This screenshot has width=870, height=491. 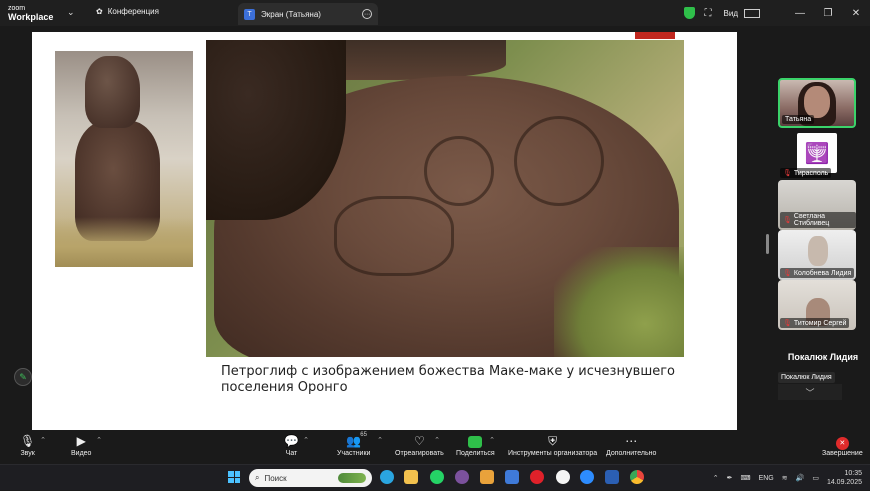 I want to click on zoom-logo: zoom Workplace, so click(x=30, y=13).